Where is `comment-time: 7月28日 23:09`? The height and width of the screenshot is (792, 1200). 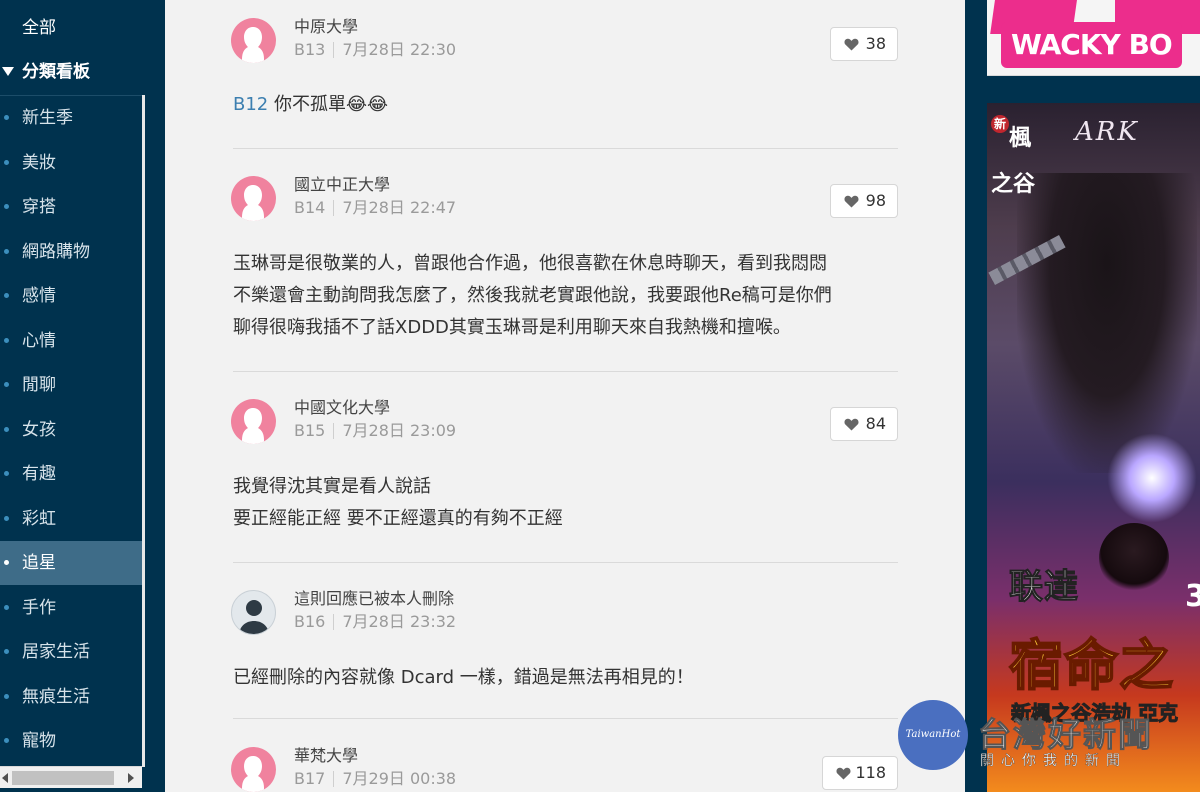 comment-time: 7月28日 23:09 is located at coordinates (399, 430).